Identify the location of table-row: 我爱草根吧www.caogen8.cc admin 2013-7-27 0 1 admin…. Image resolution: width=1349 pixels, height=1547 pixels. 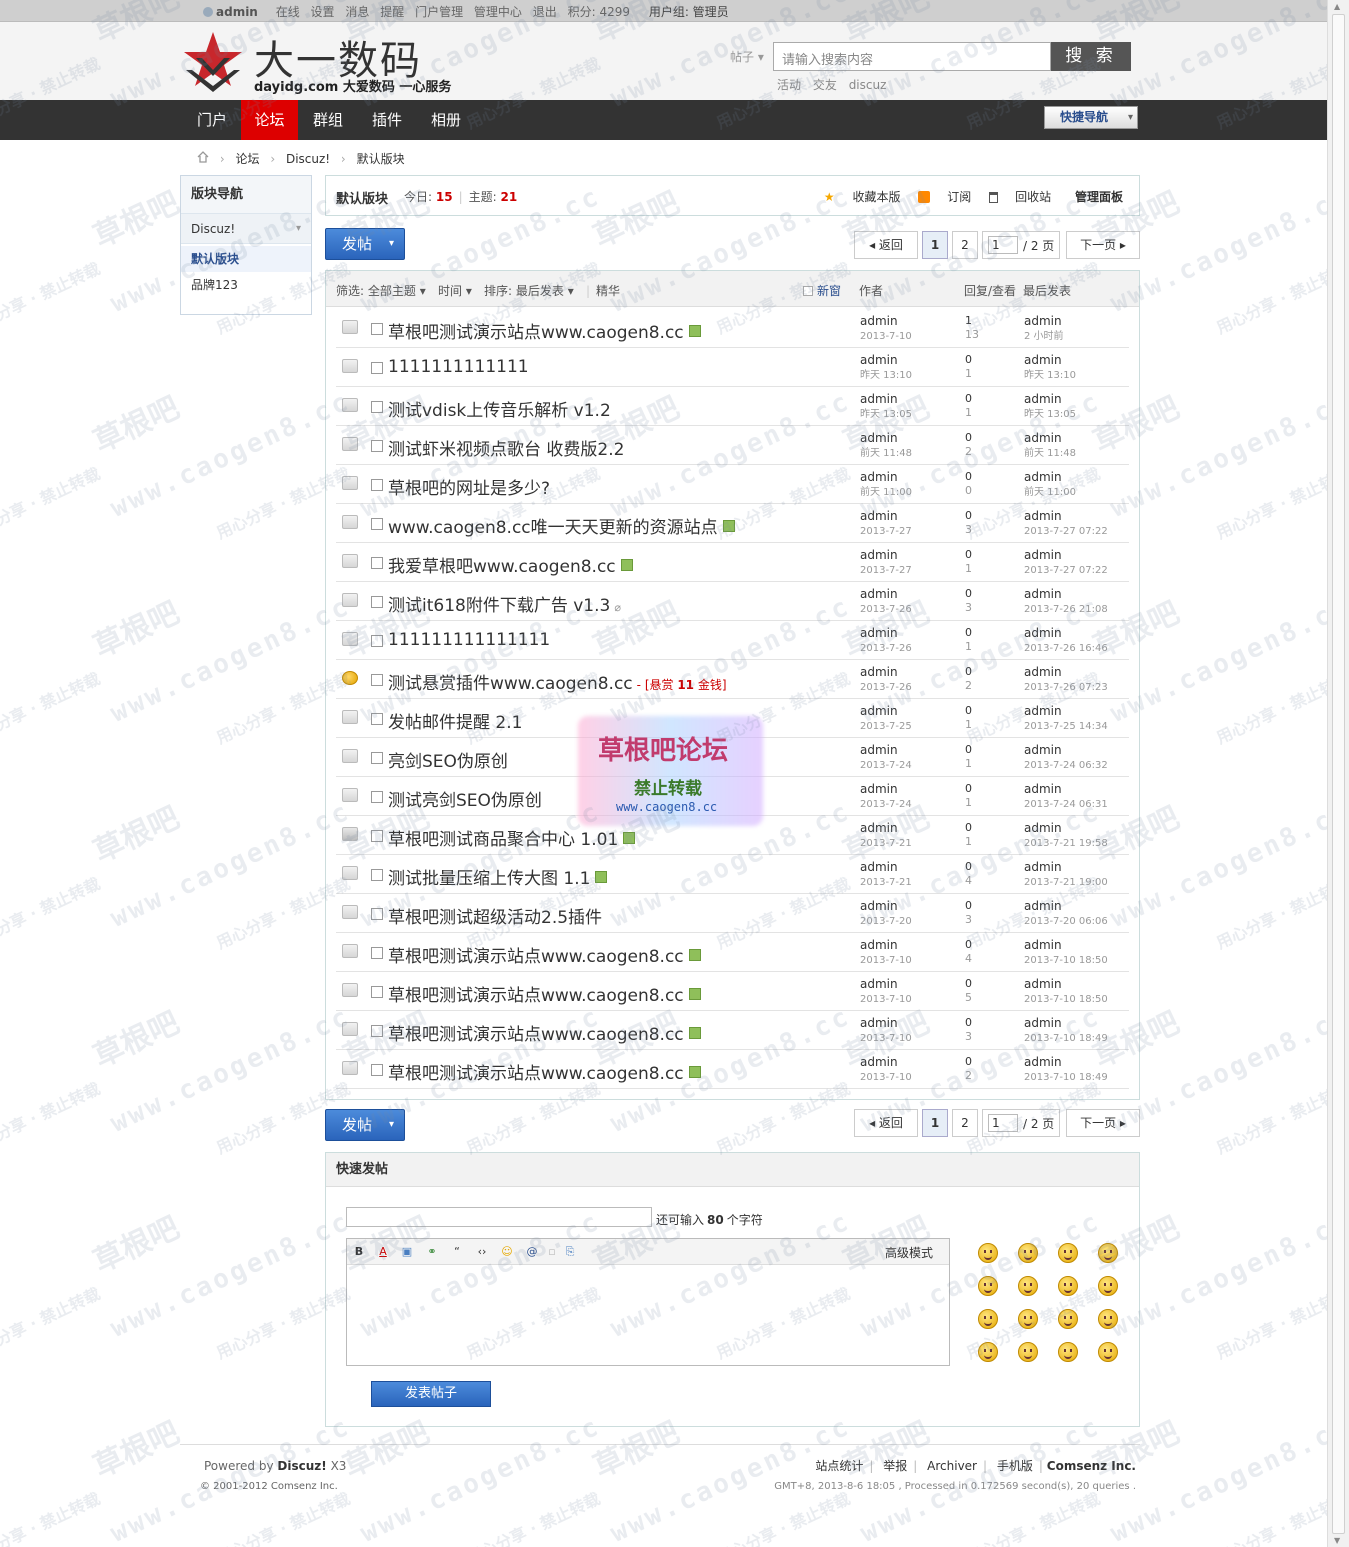
(732, 562).